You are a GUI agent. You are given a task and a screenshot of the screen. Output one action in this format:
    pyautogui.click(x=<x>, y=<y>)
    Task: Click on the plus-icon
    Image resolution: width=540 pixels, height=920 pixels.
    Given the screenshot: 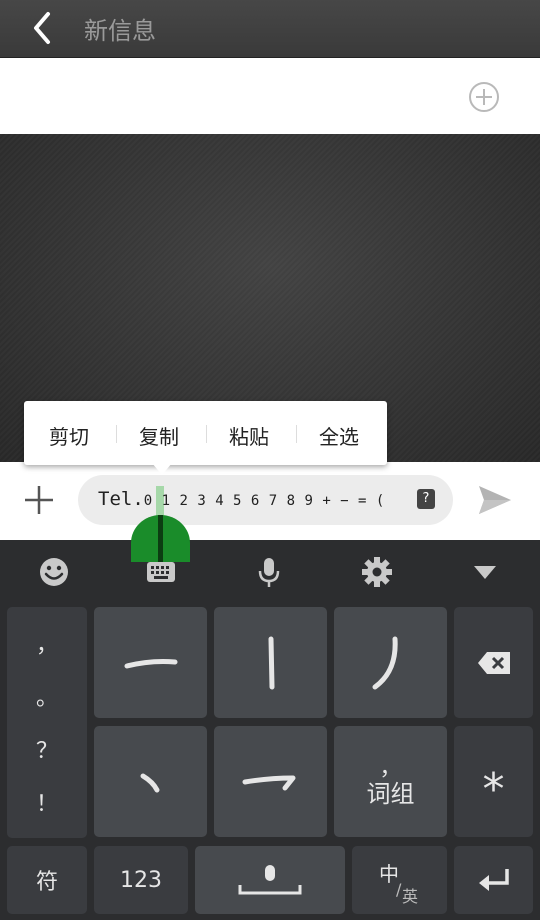 What is the action you would take?
    pyautogui.click(x=39, y=500)
    